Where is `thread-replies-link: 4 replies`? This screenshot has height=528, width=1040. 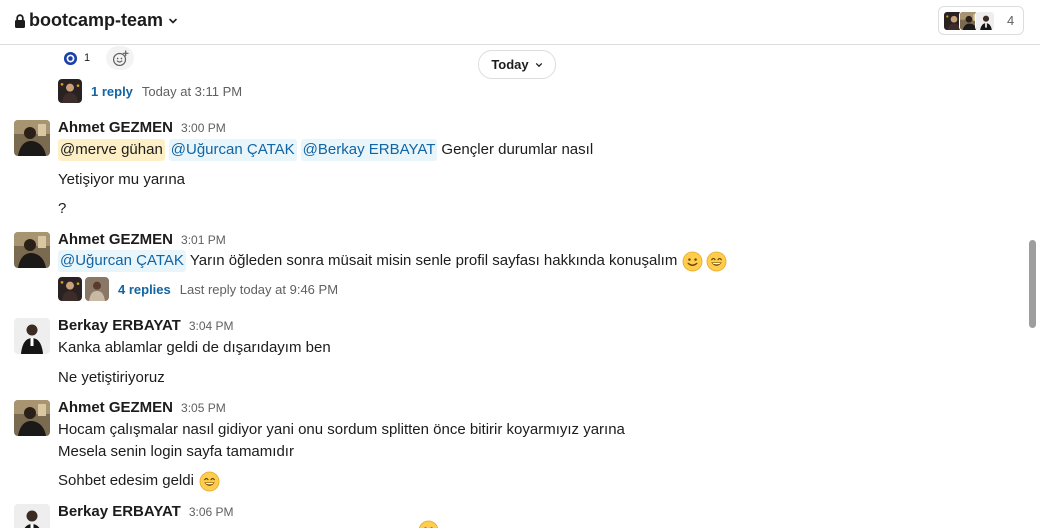
thread-replies-link: 4 replies is located at coordinates (144, 289).